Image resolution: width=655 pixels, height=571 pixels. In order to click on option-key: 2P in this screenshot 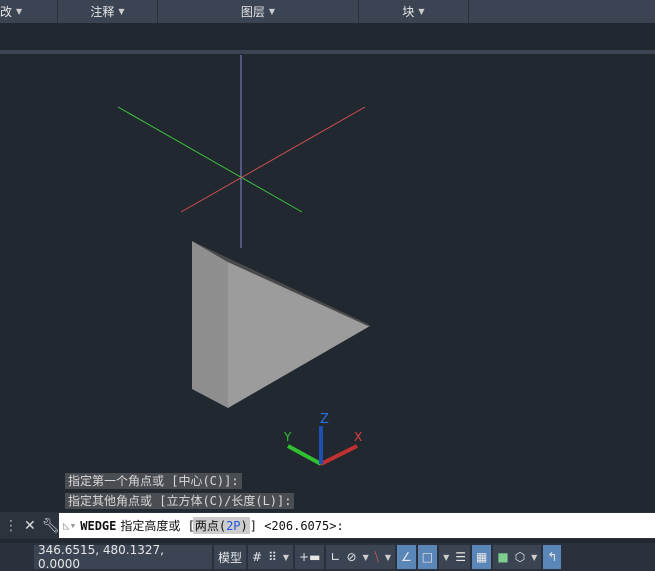, I will do `click(233, 526)`.